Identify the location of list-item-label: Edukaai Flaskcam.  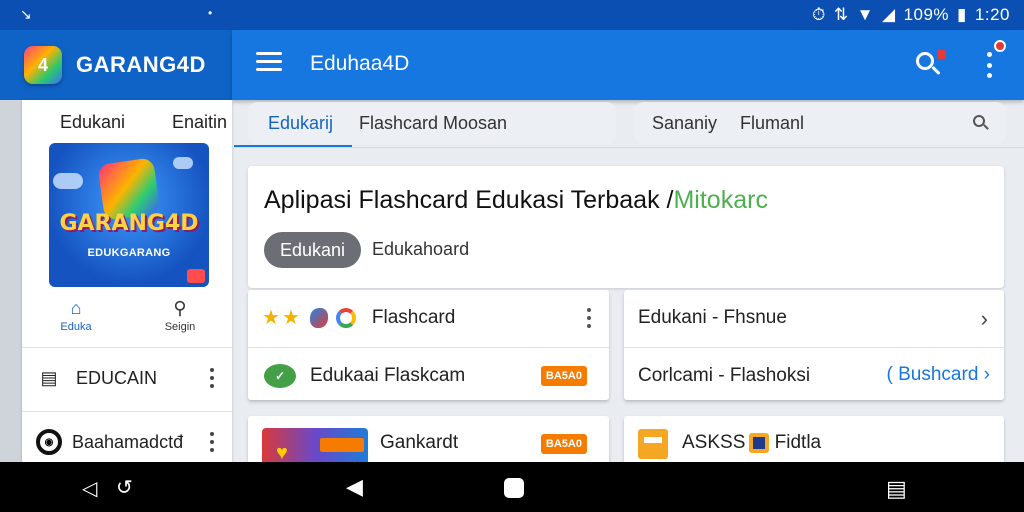
(388, 375).